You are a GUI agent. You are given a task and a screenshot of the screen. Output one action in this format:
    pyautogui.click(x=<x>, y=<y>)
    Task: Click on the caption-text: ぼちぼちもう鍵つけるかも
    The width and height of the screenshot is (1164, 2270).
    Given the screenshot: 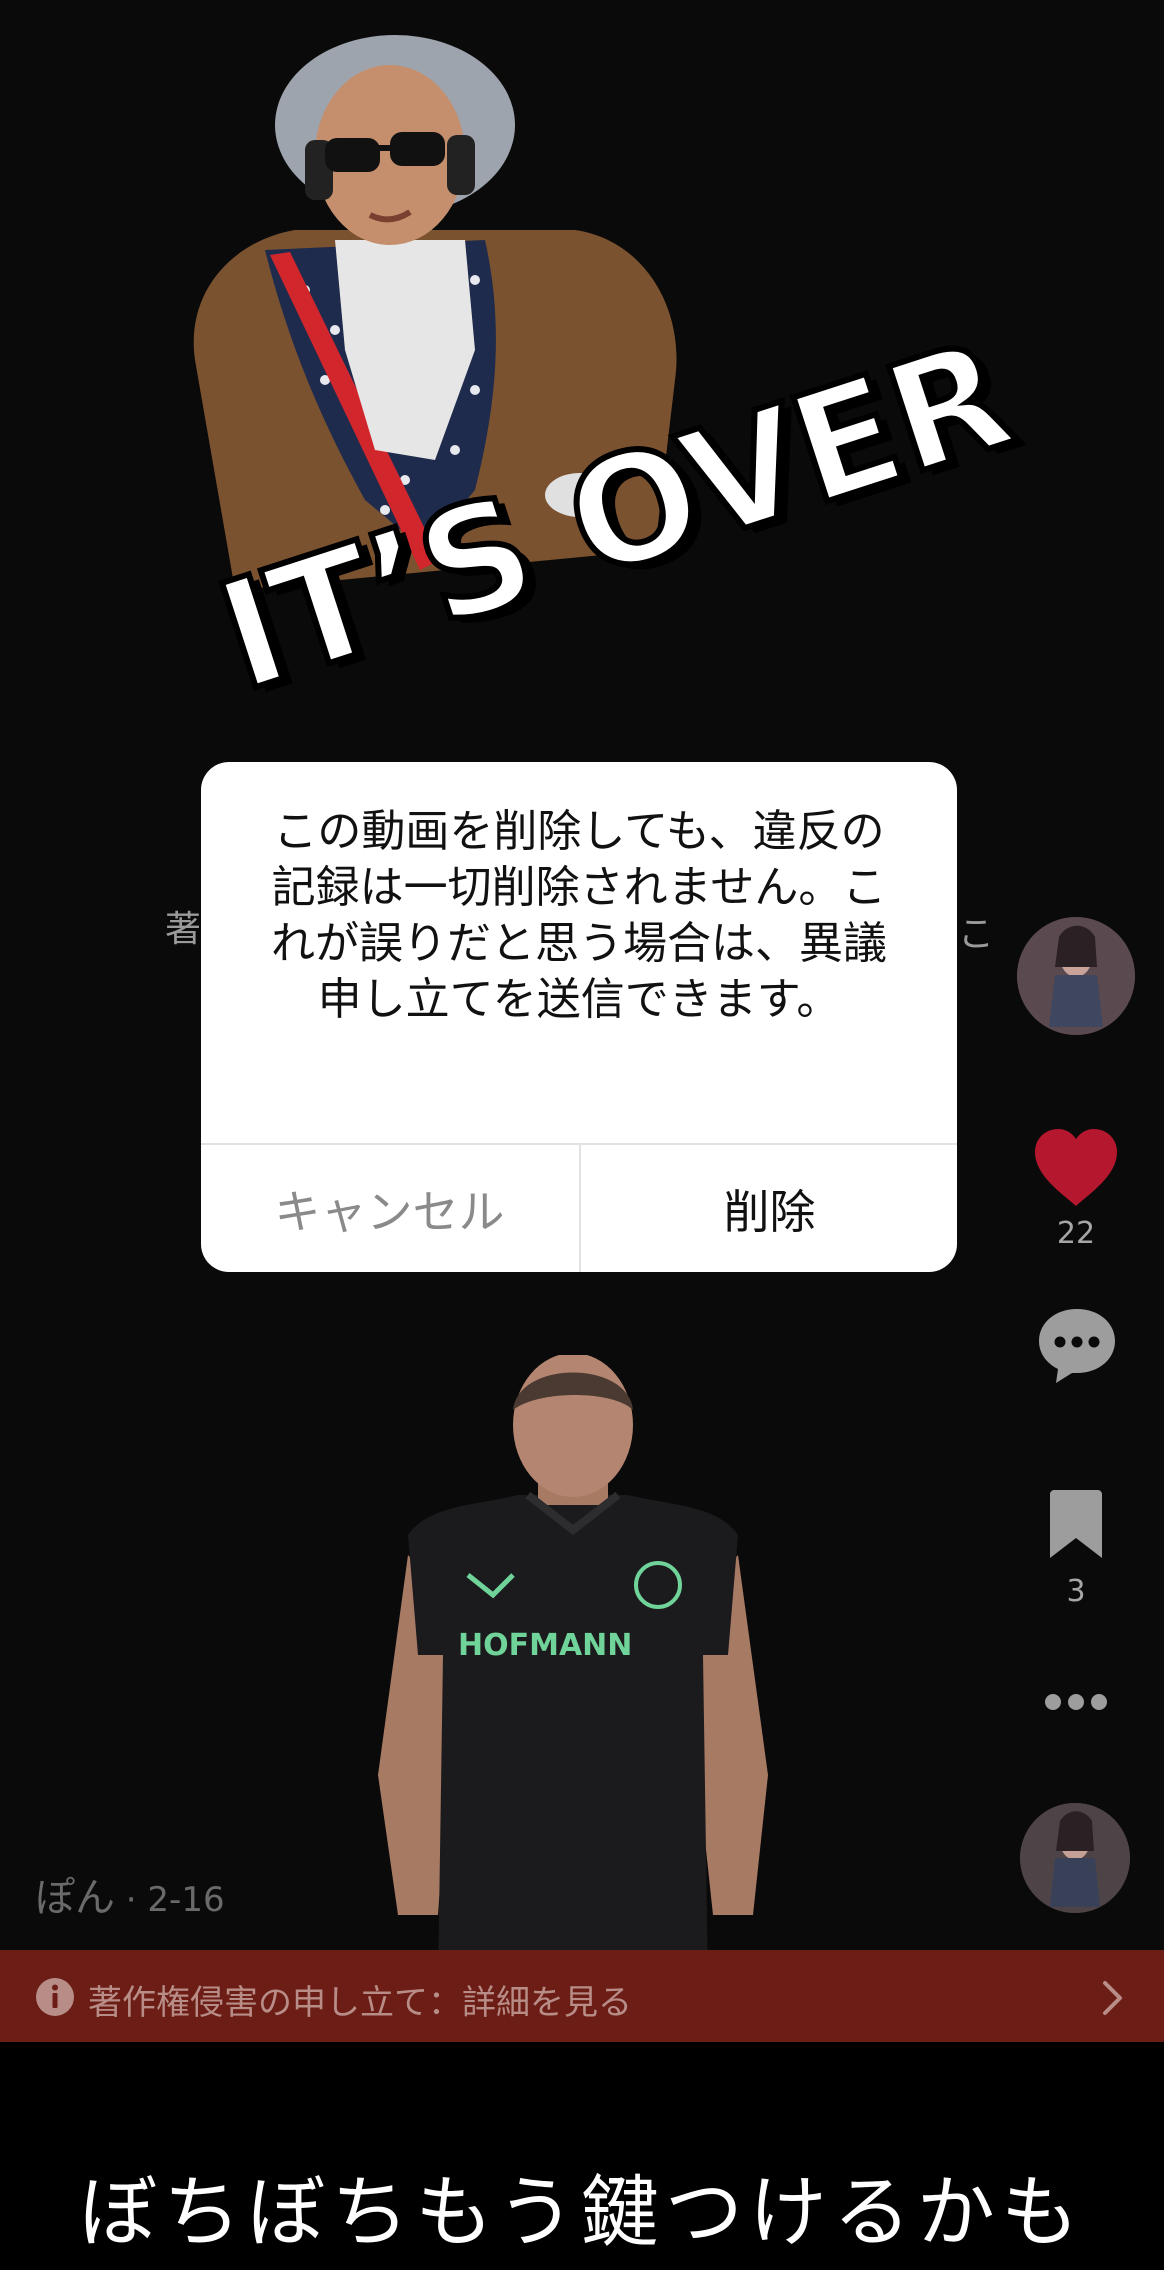 What is the action you would take?
    pyautogui.click(x=582, y=2213)
    